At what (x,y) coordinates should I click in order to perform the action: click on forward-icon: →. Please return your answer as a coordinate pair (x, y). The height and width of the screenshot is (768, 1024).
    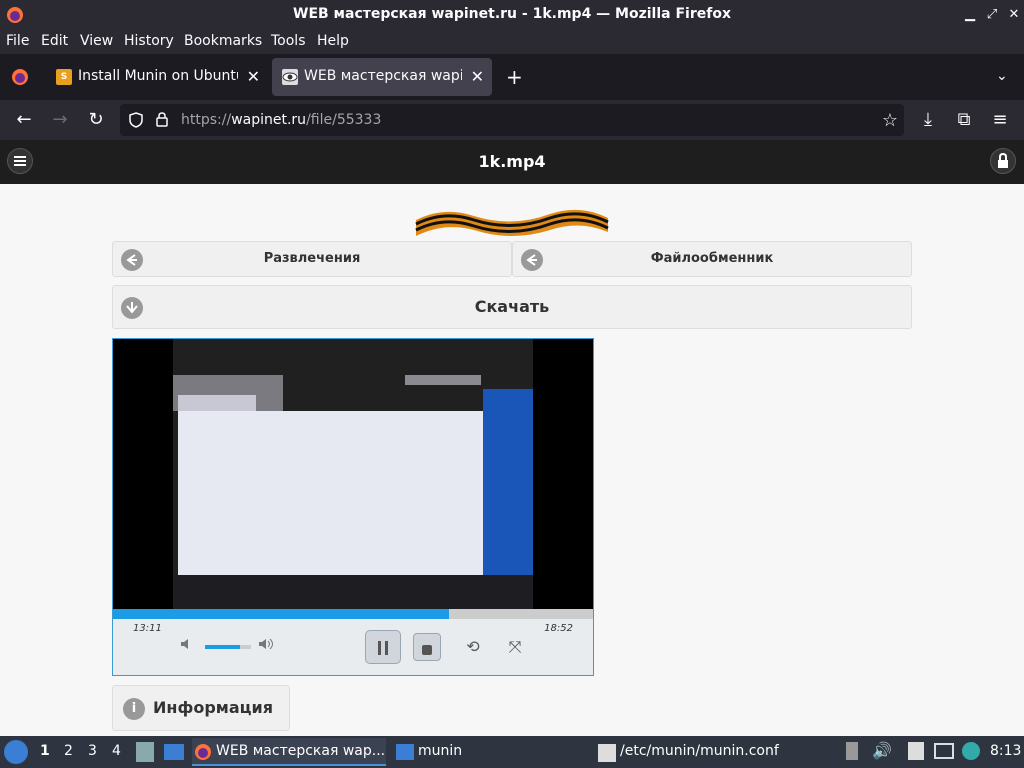
    Looking at the image, I should click on (60, 120).